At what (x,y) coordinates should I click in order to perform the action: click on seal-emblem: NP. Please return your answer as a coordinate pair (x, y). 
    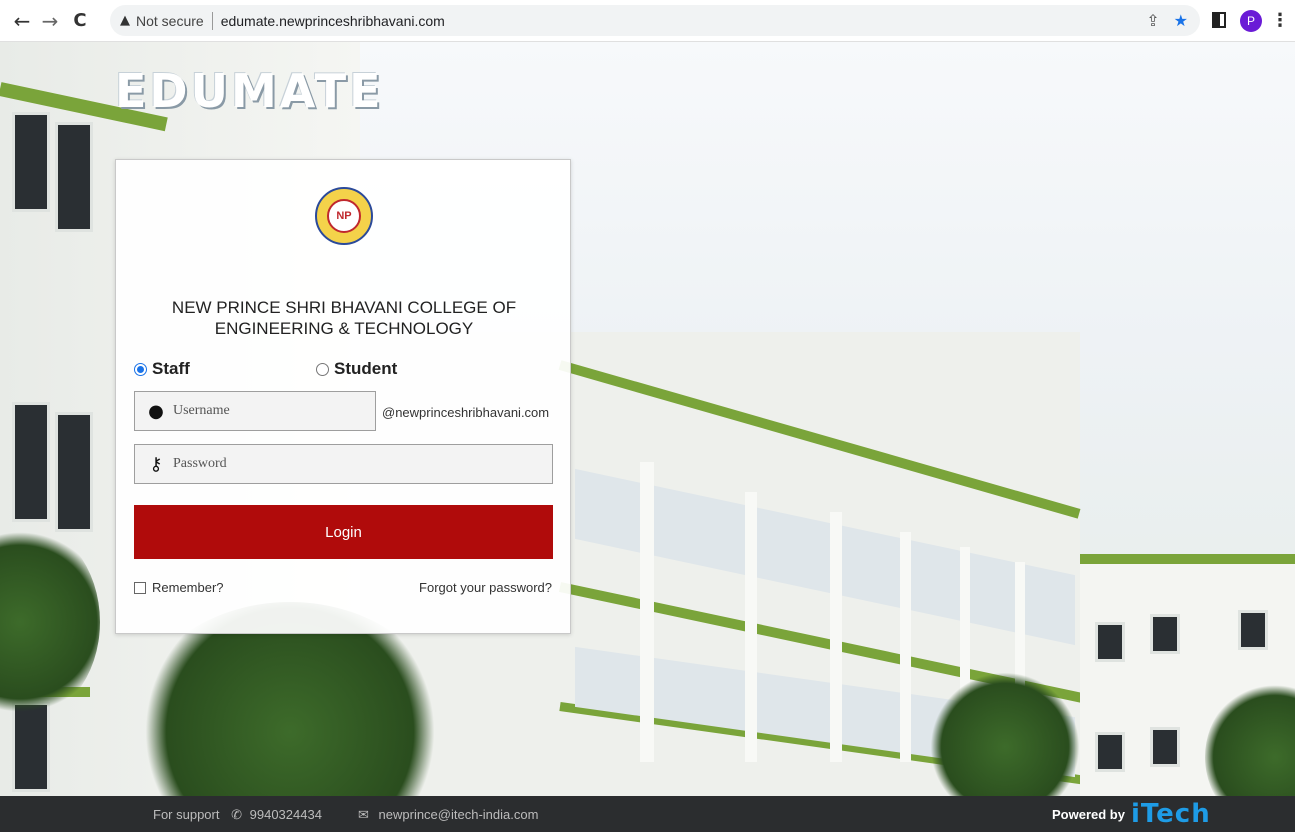
    Looking at the image, I should click on (344, 216).